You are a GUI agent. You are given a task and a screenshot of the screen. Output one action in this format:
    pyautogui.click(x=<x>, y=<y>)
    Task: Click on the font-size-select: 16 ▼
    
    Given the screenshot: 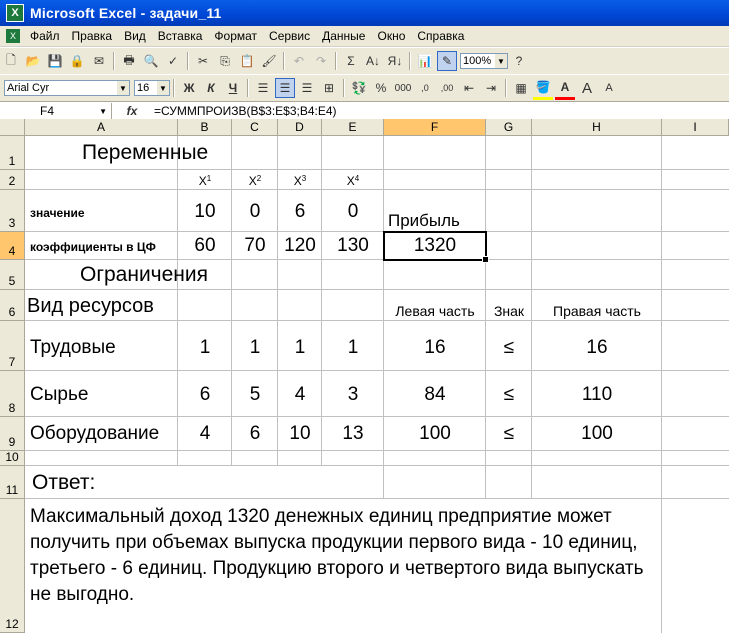 What is the action you would take?
    pyautogui.click(x=152, y=88)
    